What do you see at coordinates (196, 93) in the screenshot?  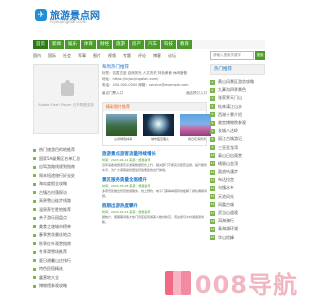 I see `info-link: 酒店预订入口` at bounding box center [196, 93].